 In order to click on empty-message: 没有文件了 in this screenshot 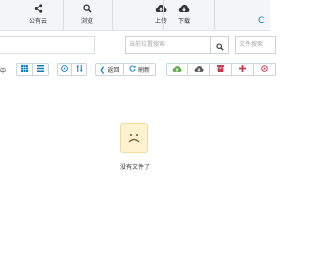, I will do `click(134, 167)`.